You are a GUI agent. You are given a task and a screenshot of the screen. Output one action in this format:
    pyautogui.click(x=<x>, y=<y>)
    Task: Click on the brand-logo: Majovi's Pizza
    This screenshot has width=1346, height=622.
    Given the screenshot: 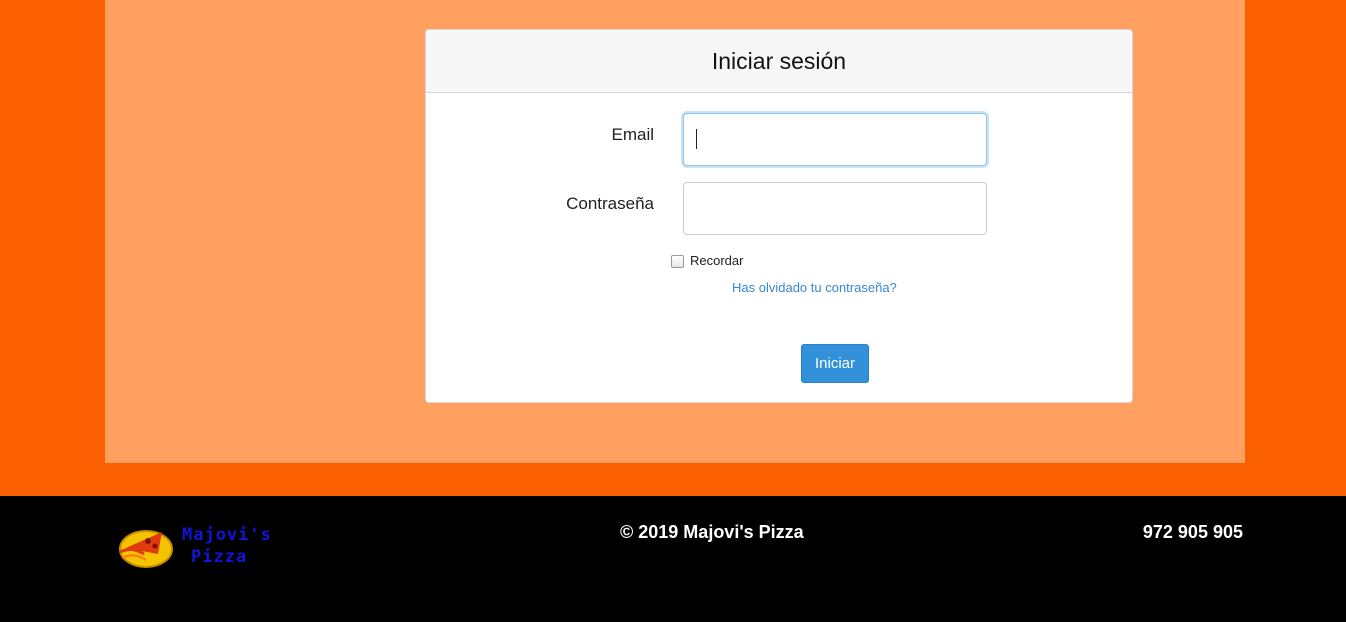 What is the action you would take?
    pyautogui.click(x=203, y=547)
    